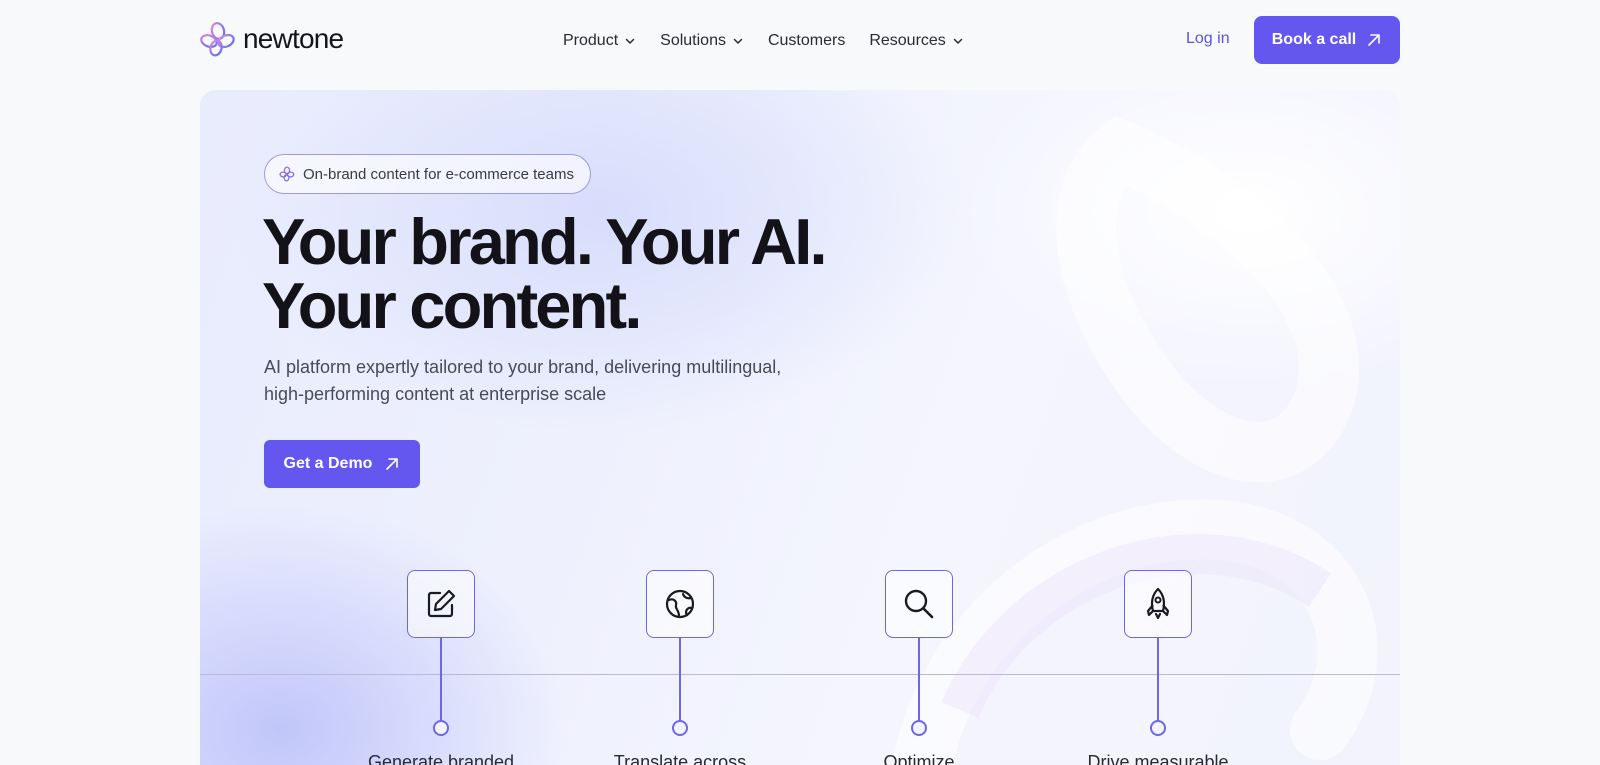 The image size is (1600, 765). I want to click on logo-icon, so click(217, 39).